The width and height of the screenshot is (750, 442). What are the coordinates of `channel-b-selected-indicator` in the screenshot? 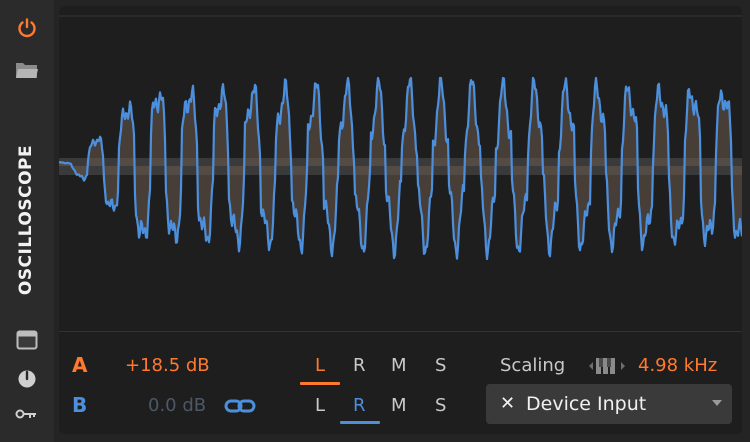 It's located at (360, 422).